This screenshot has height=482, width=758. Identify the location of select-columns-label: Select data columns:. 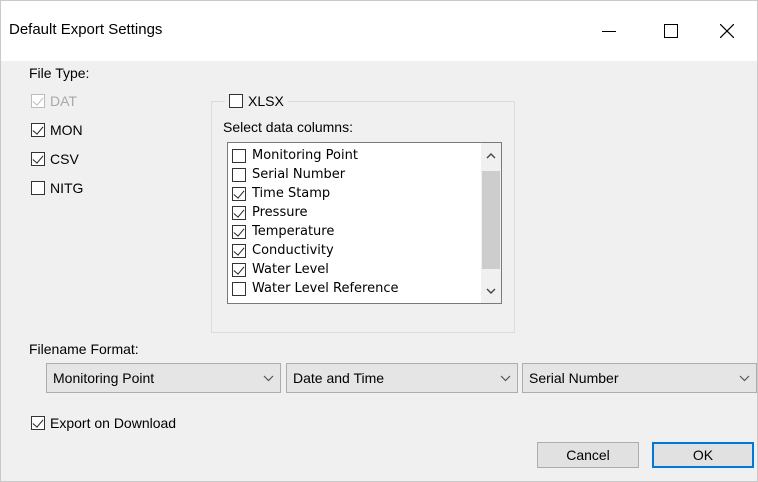
(288, 127).